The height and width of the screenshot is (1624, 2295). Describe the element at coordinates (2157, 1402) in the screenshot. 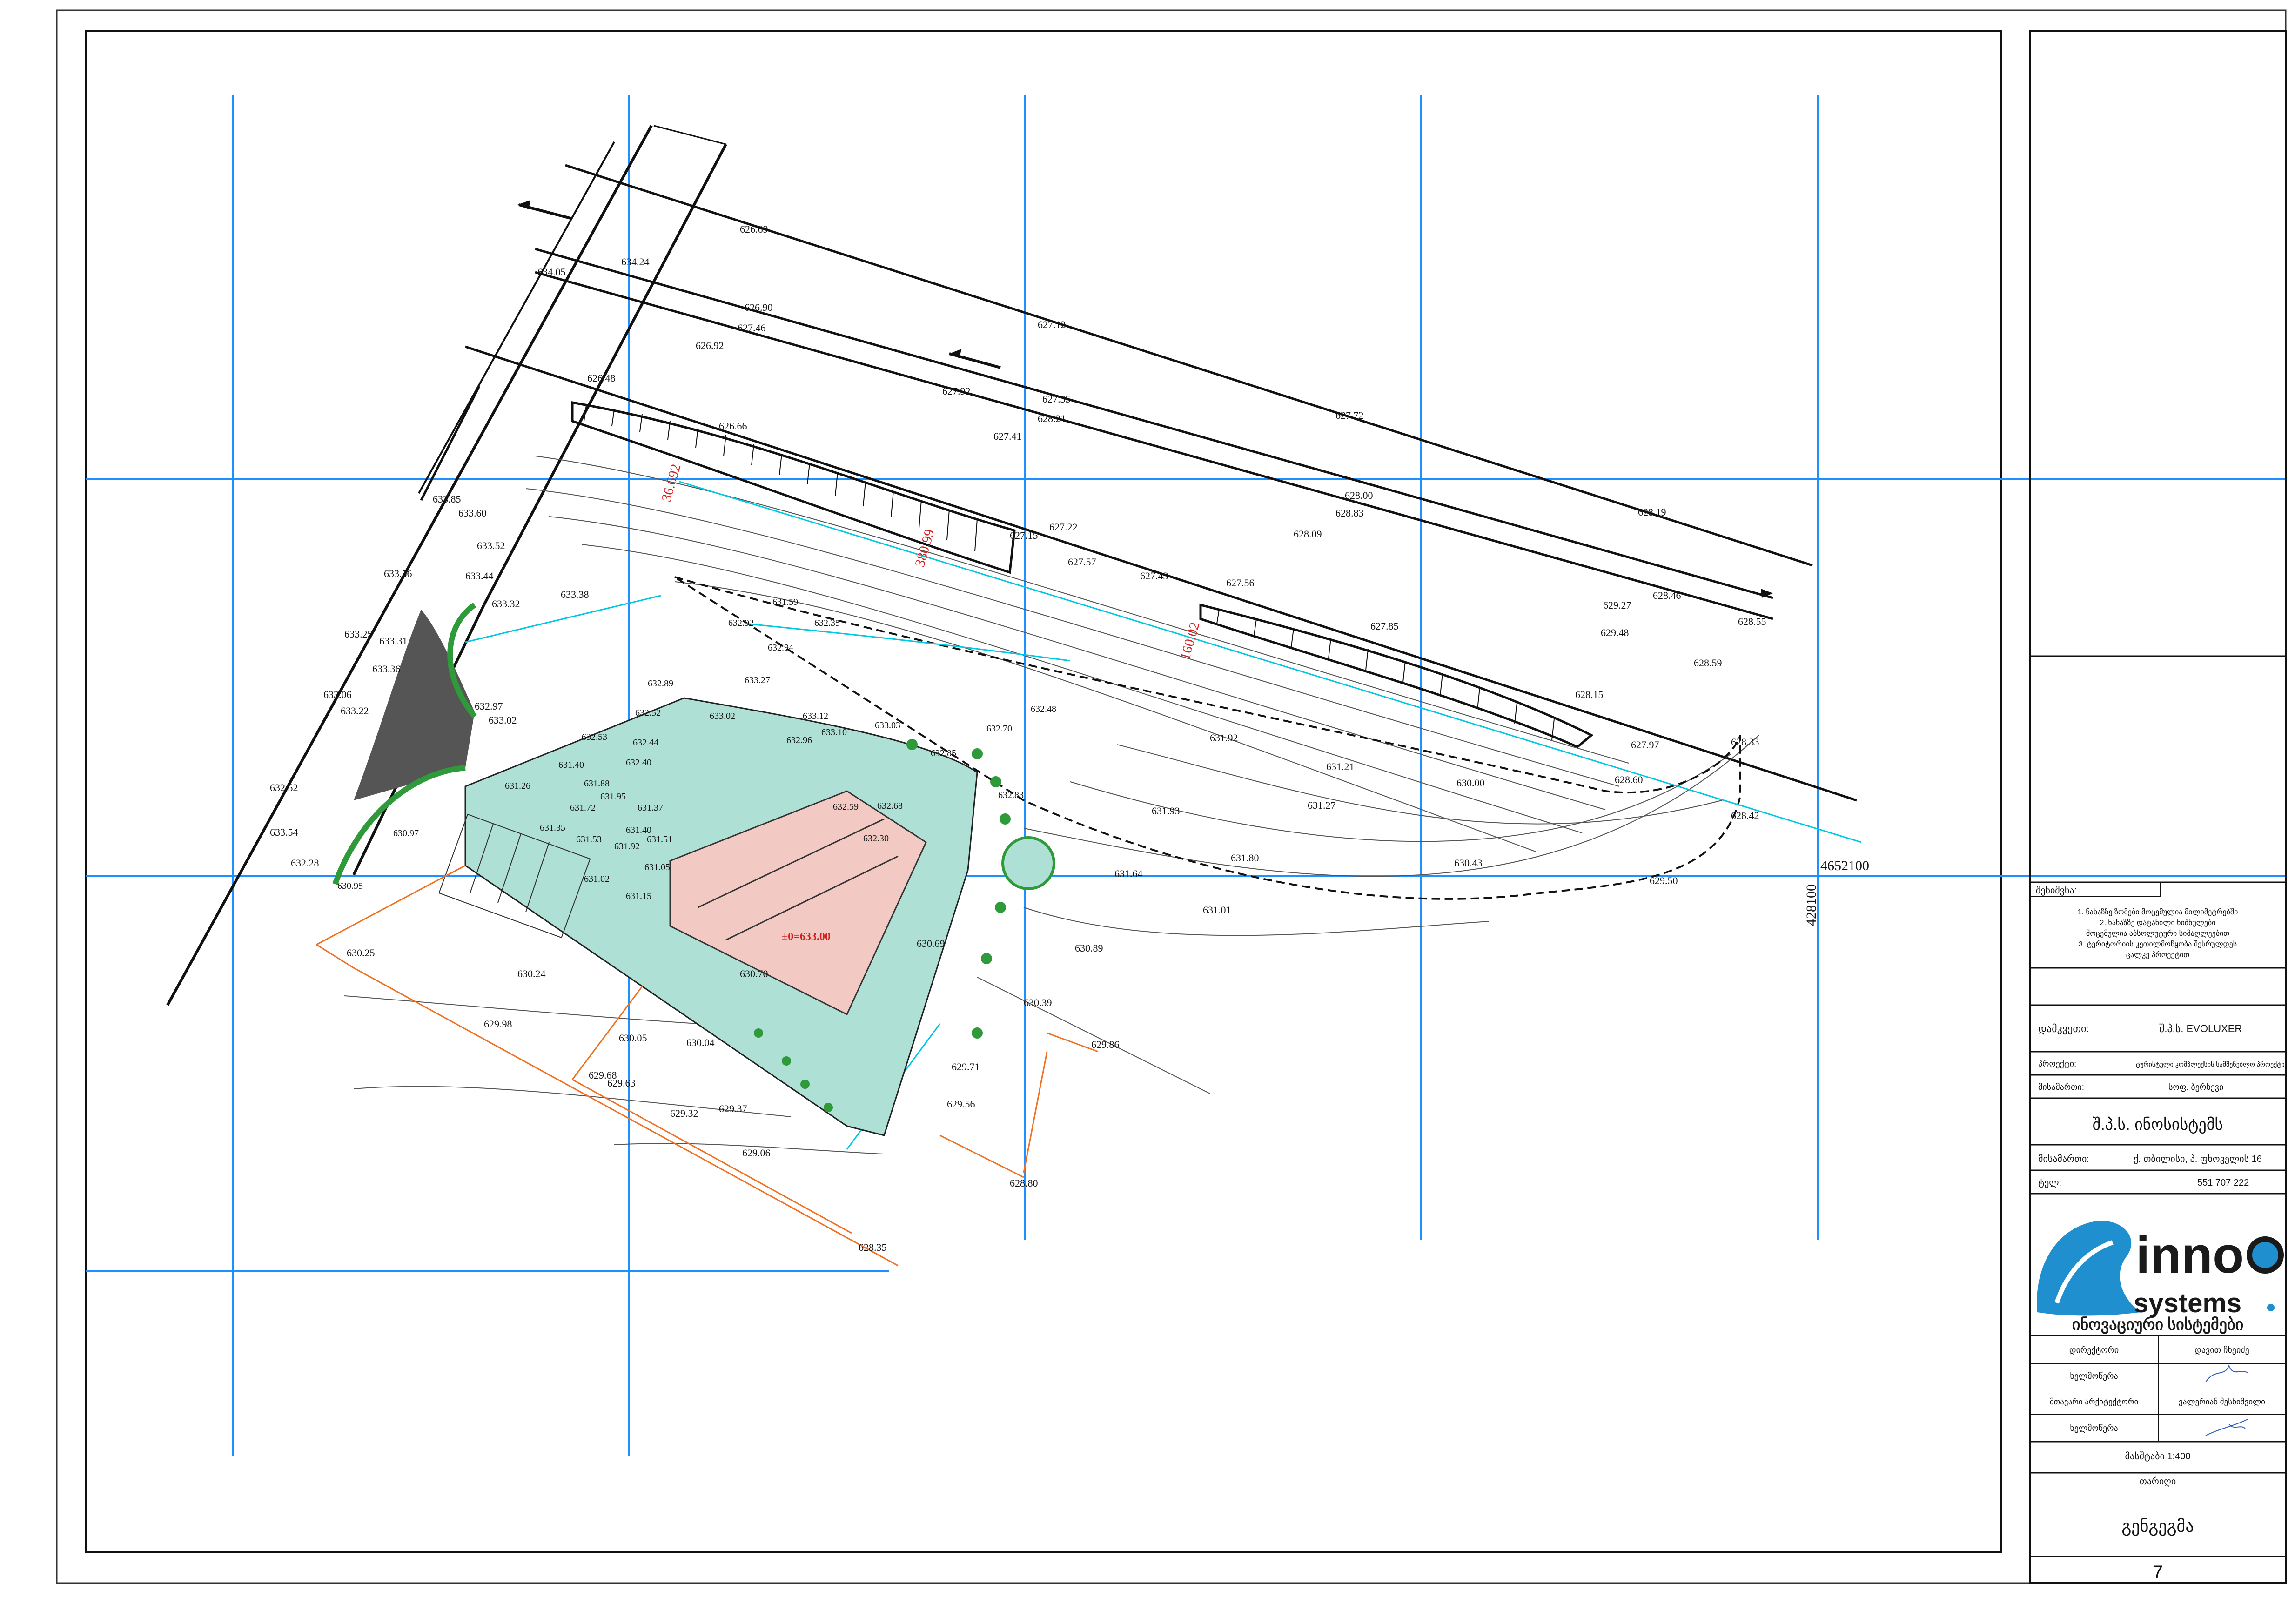

I see `chief-architect-row: მთავარი არქიტექტორი ვალერიან მესხიშვილი` at that location.